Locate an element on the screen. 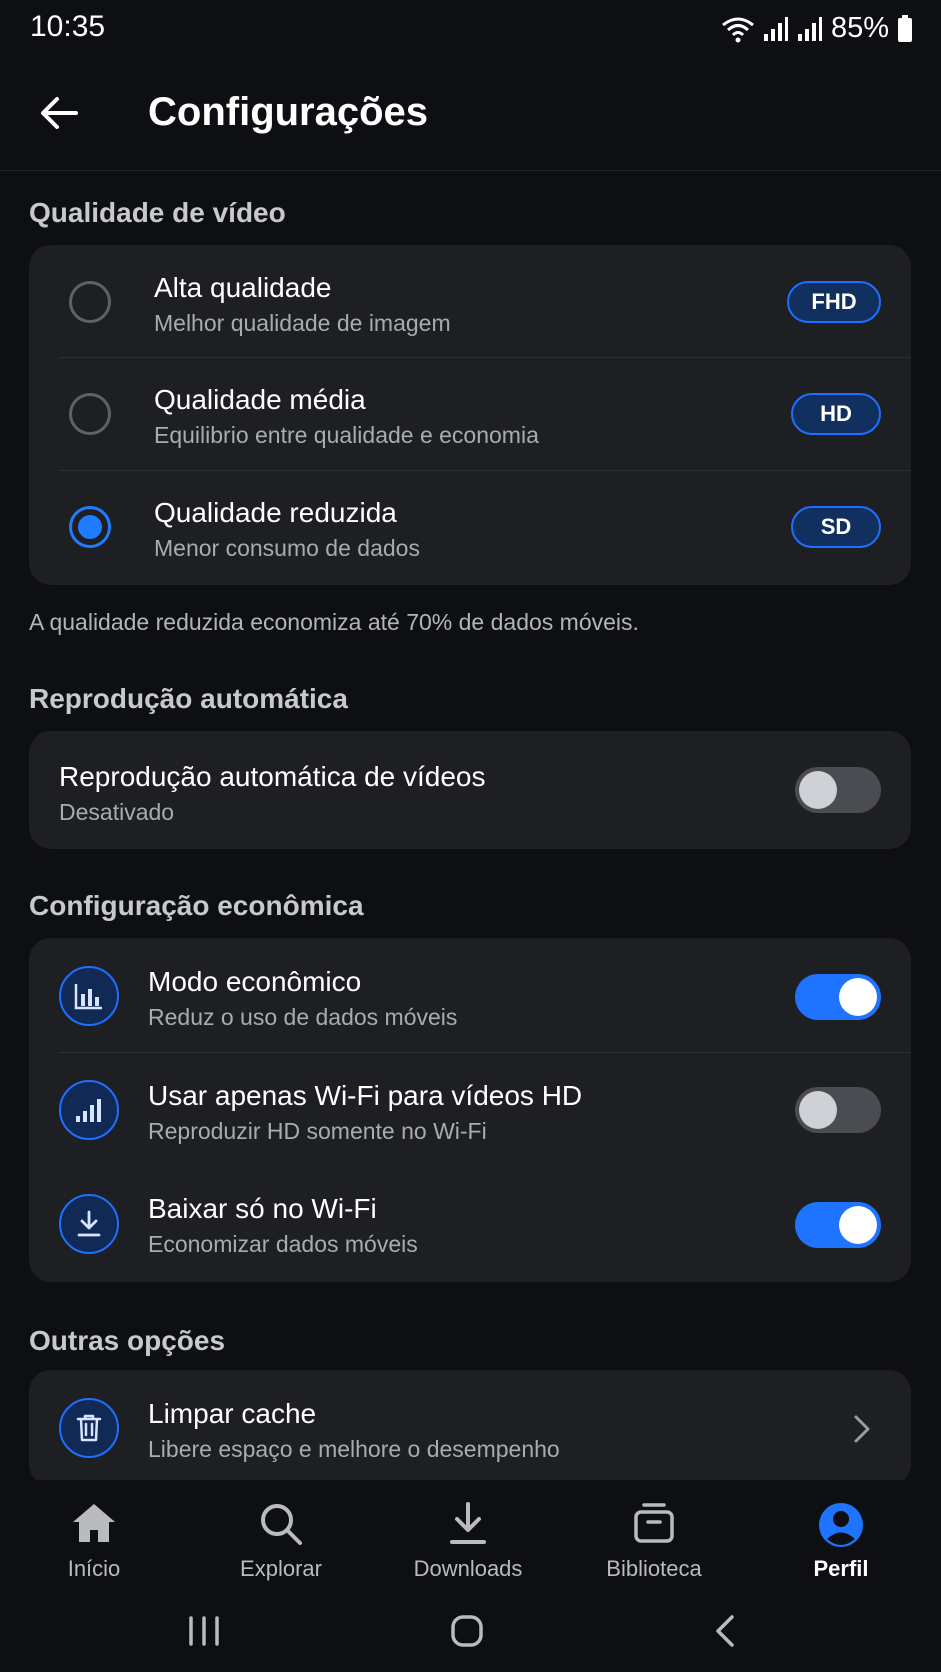 The width and height of the screenshot is (941, 1672). back-button is located at coordinates (59, 113).